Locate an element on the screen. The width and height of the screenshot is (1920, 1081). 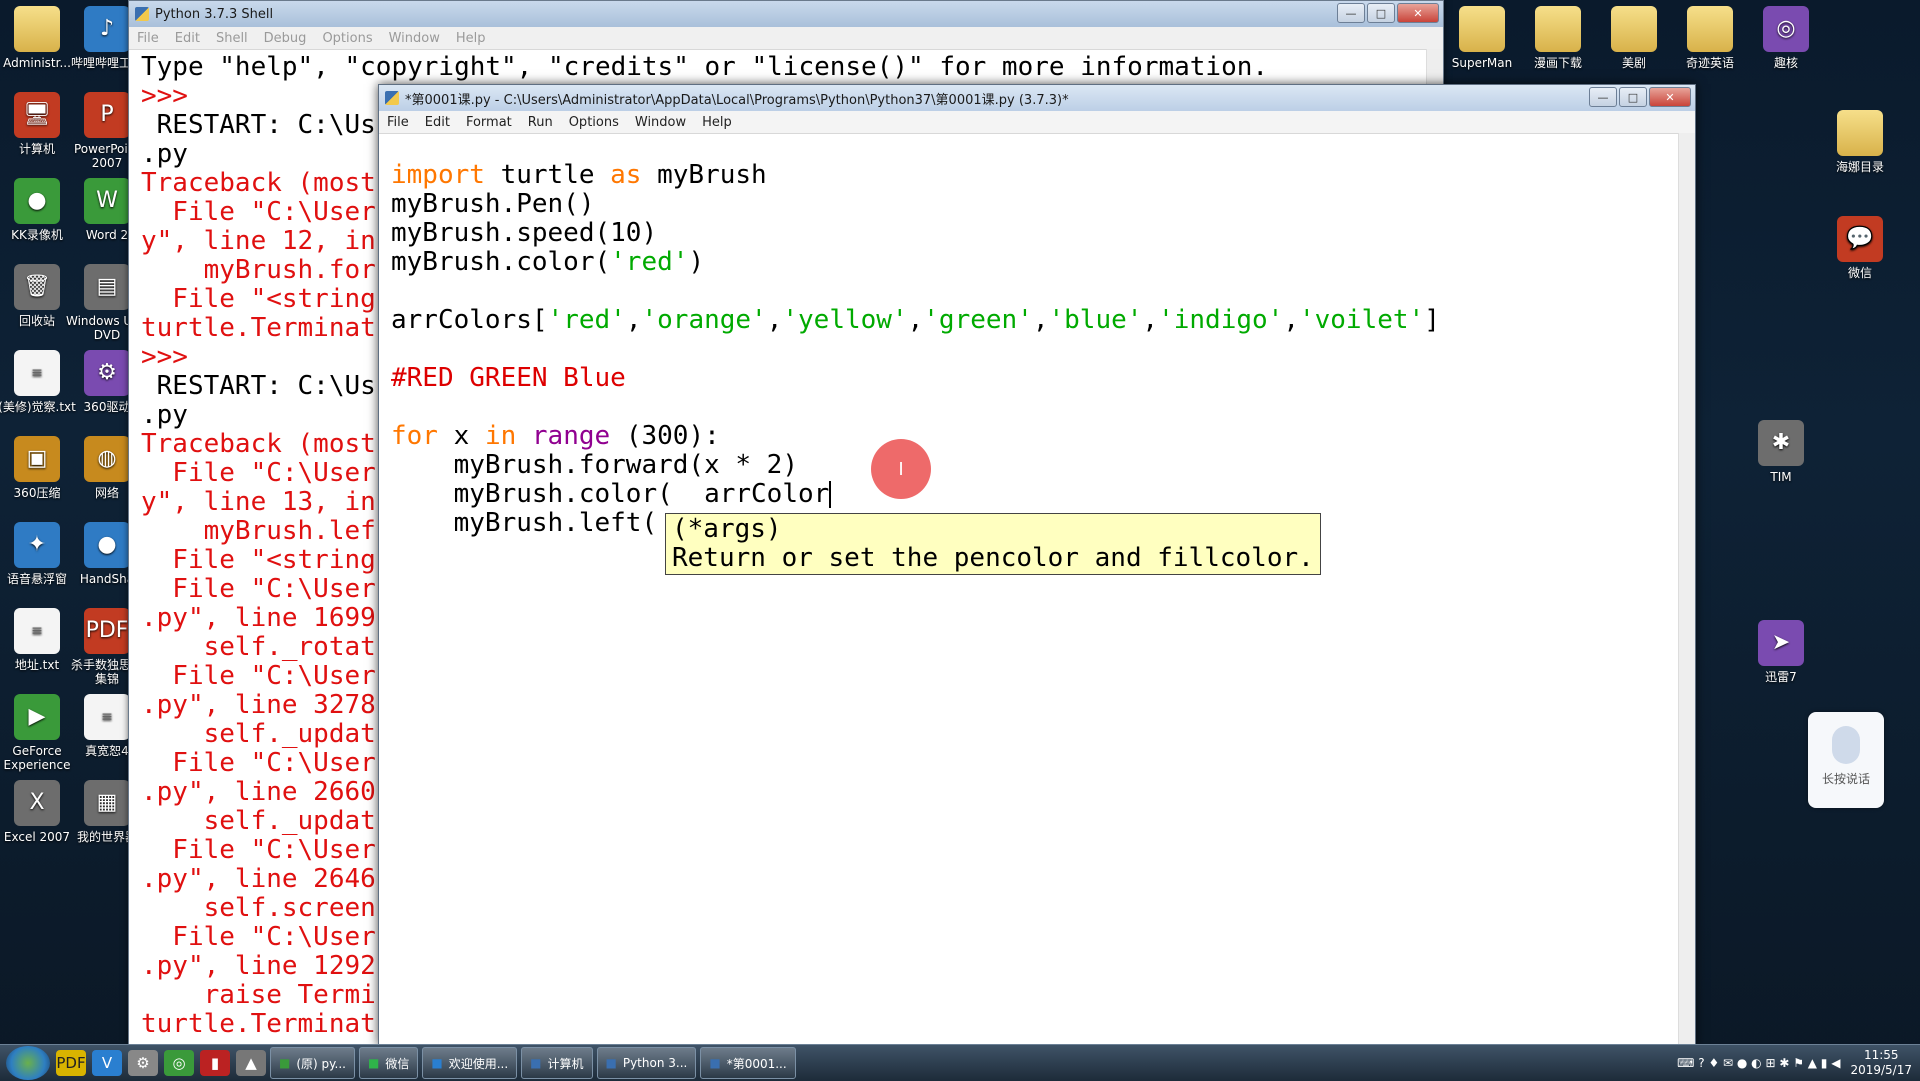
shell-menu-window: Window is located at coordinates (414, 38).